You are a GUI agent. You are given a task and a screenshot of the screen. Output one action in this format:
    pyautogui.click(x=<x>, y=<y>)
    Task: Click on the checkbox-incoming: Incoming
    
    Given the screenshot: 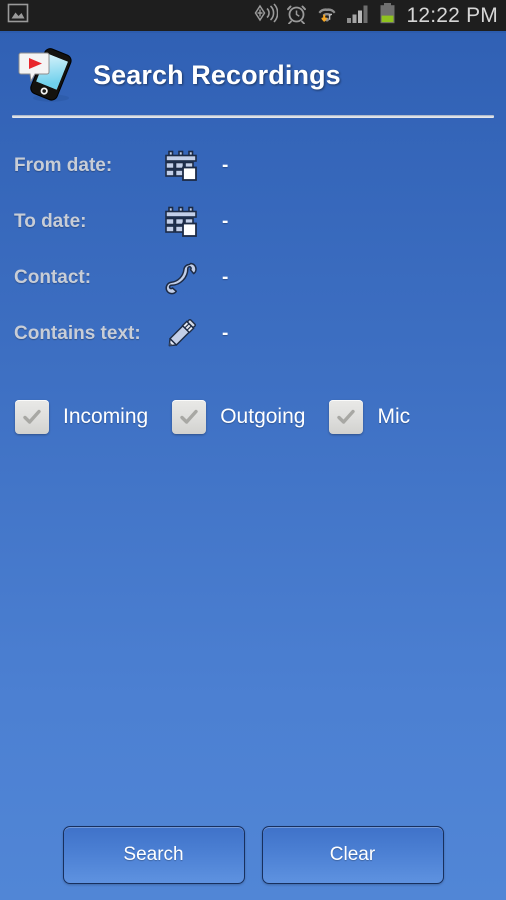 What is the action you would take?
    pyautogui.click(x=81, y=417)
    